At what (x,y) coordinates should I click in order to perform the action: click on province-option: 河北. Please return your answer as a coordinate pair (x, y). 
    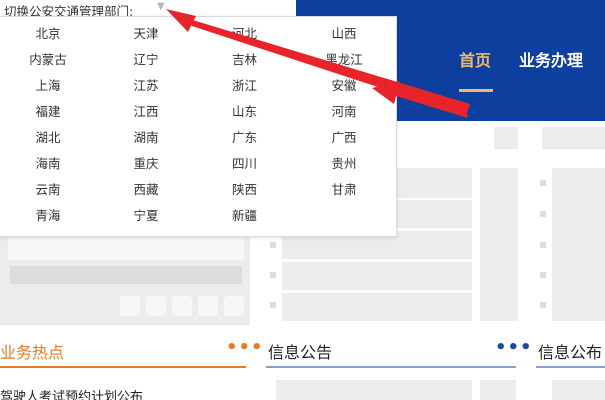
    Looking at the image, I should click on (244, 39).